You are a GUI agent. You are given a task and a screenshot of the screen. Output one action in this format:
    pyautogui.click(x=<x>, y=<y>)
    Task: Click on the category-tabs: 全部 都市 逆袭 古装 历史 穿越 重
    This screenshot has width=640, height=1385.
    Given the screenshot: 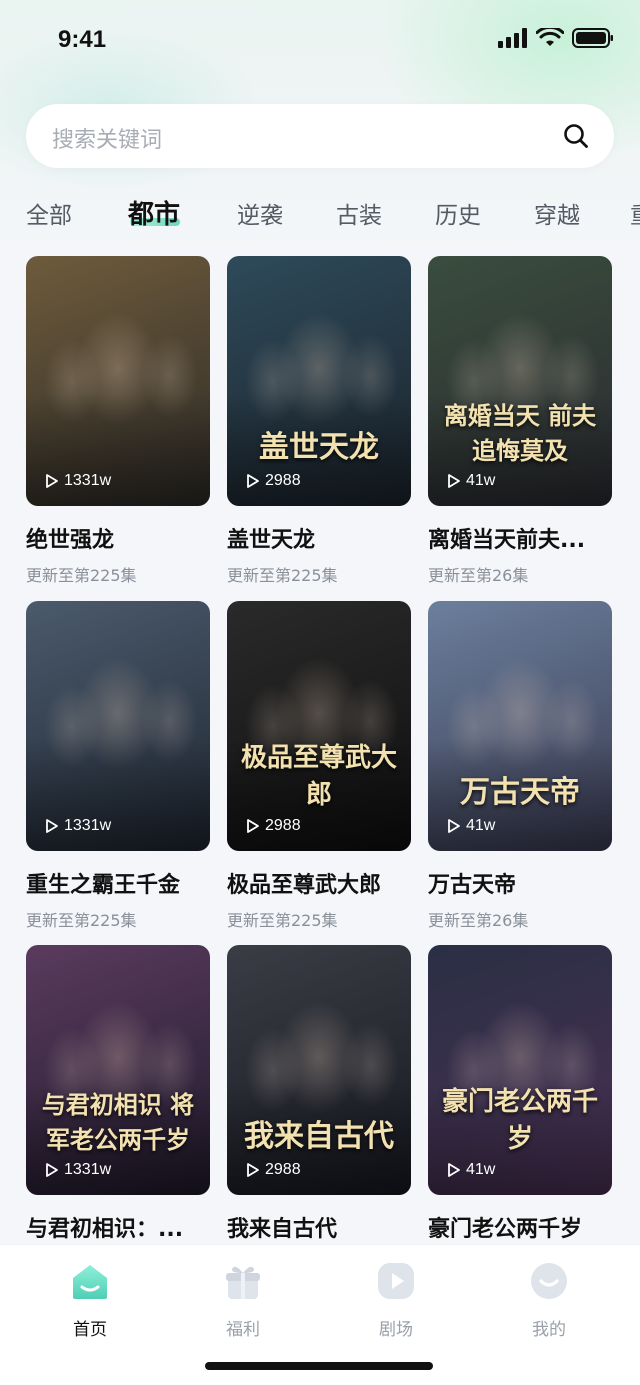 What is the action you would take?
    pyautogui.click(x=320, y=214)
    